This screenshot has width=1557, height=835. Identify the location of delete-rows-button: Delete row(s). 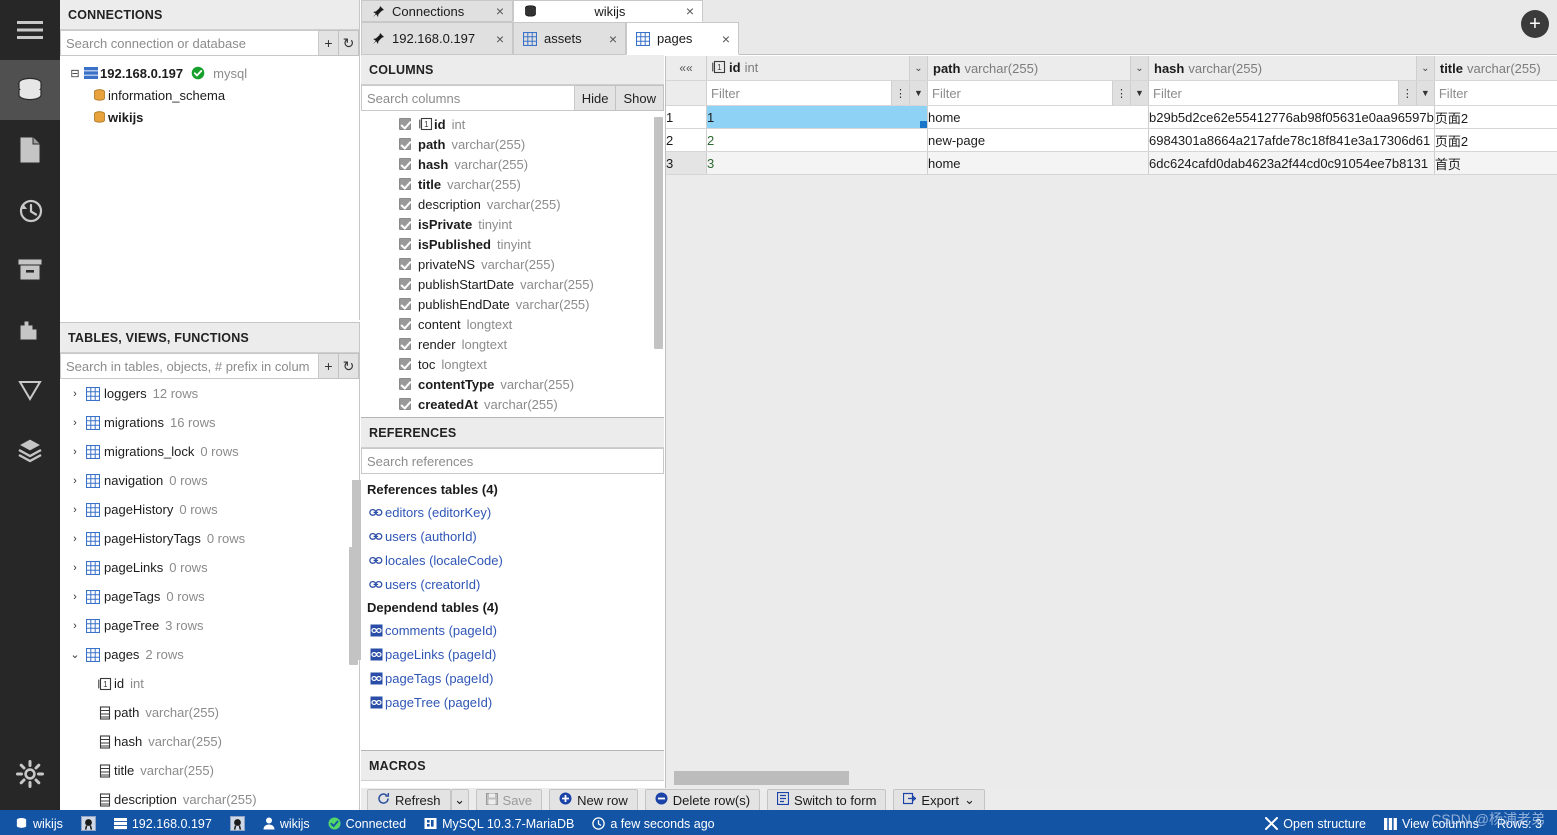
(702, 800).